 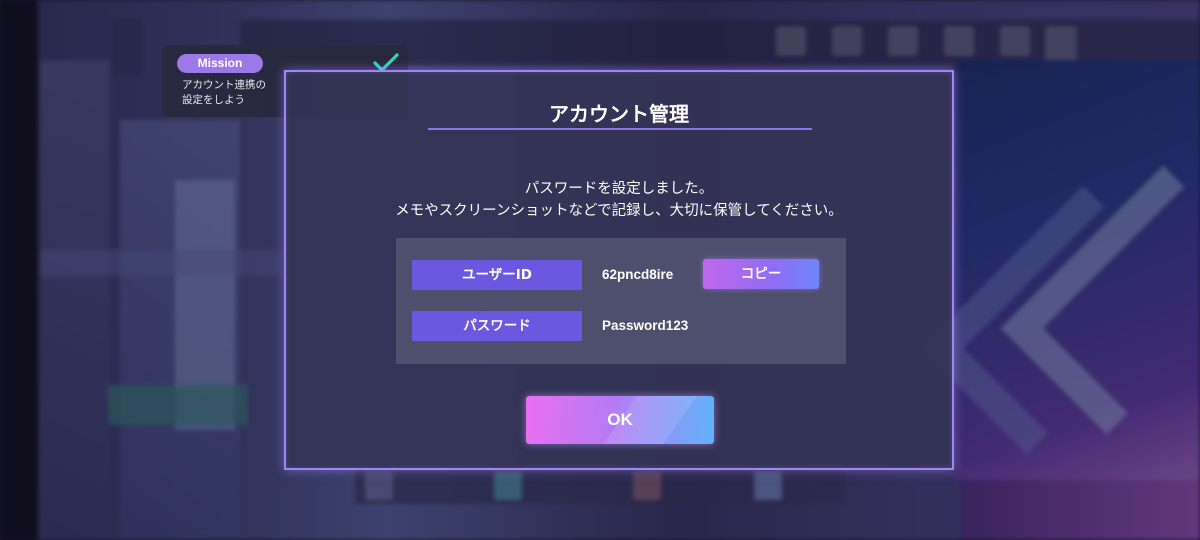 What do you see at coordinates (497, 326) in the screenshot?
I see `password-label: パスワード` at bounding box center [497, 326].